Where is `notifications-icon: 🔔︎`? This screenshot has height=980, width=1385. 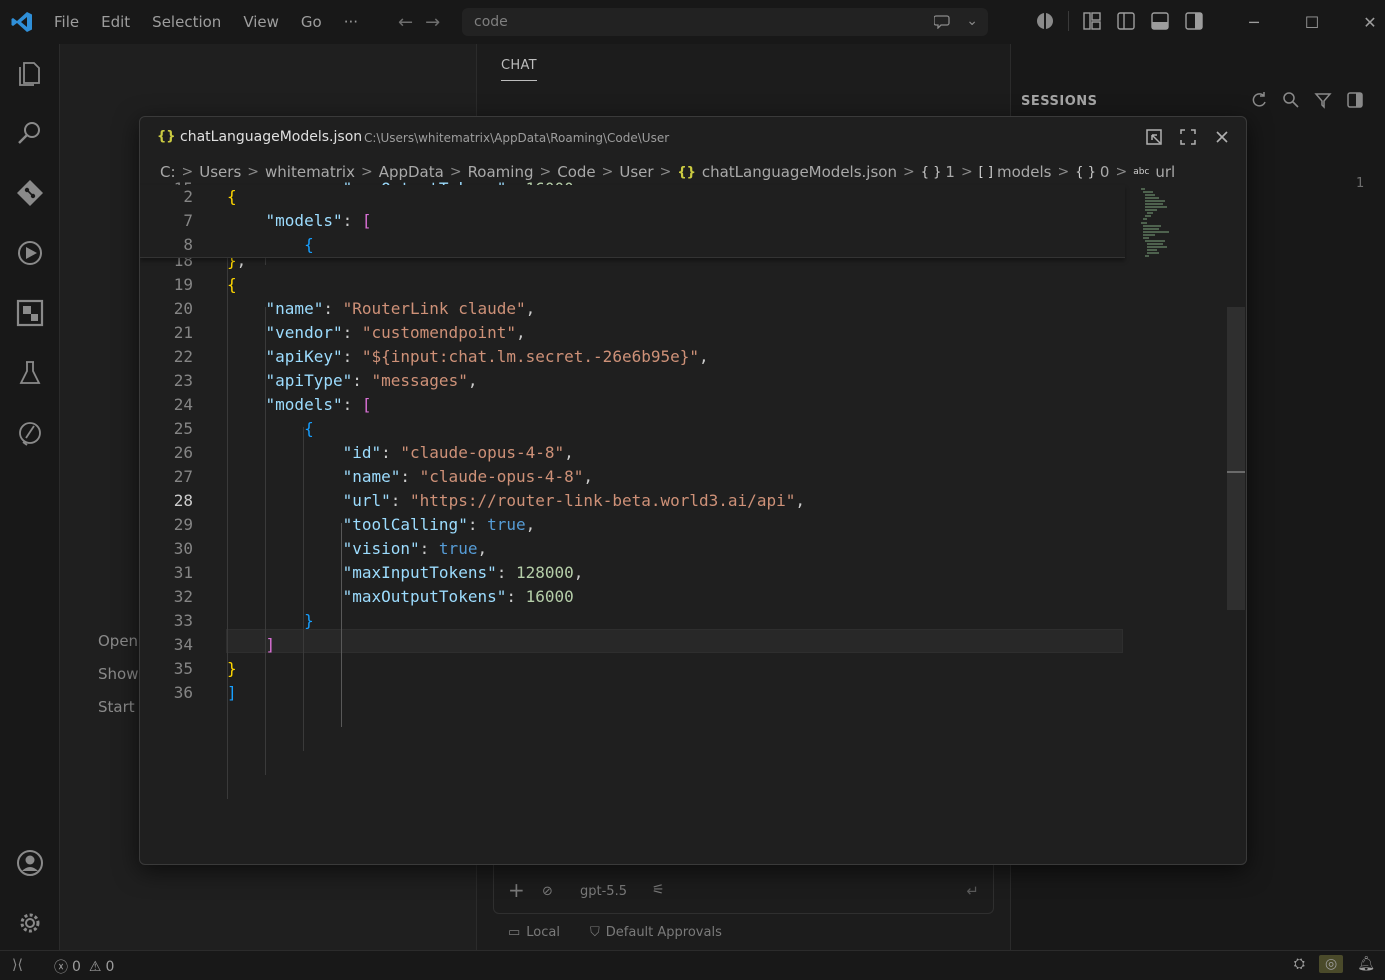 notifications-icon: 🔔︎ is located at coordinates (1366, 964).